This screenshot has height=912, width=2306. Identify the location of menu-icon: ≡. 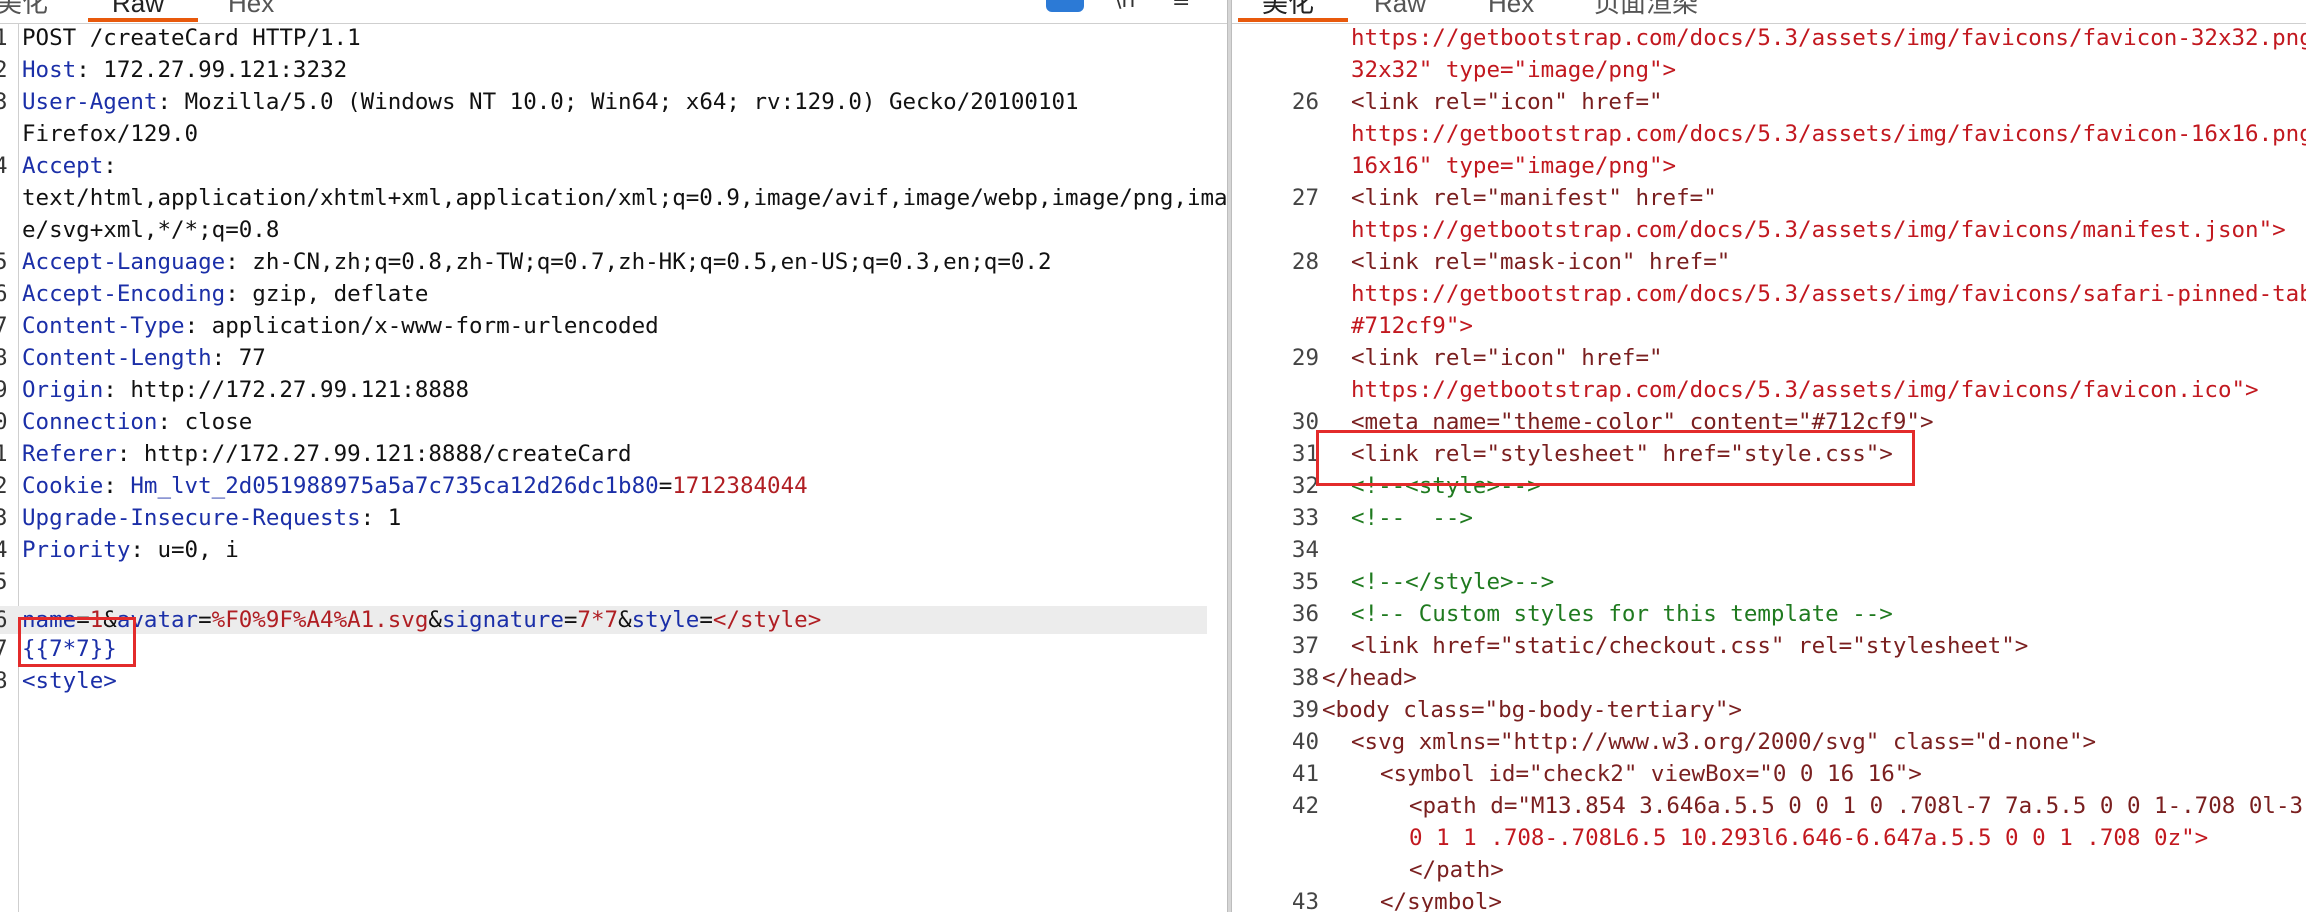
(1181, 6).